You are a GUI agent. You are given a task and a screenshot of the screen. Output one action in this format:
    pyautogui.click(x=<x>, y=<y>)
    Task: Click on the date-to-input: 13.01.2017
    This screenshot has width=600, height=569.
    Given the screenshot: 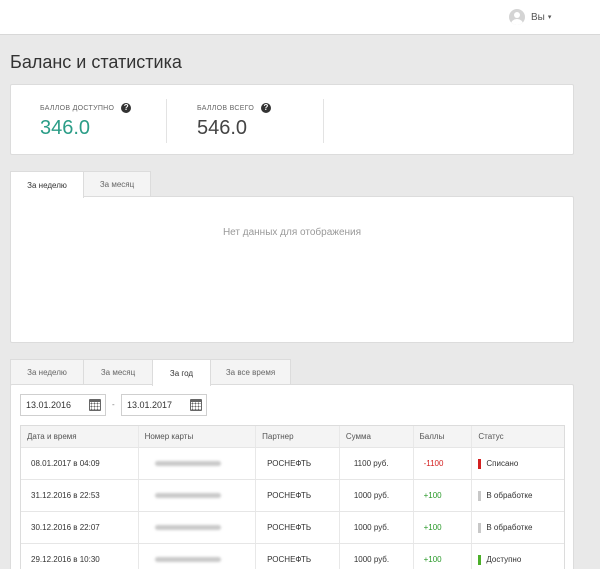 What is the action you would take?
    pyautogui.click(x=164, y=405)
    